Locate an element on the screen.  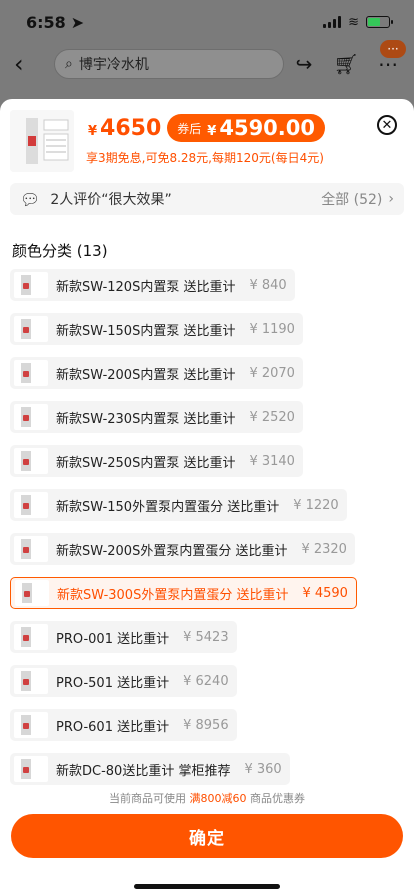
promo-line: 当前商品可使用 满800减60 商品优惠券 is located at coordinates (207, 798).